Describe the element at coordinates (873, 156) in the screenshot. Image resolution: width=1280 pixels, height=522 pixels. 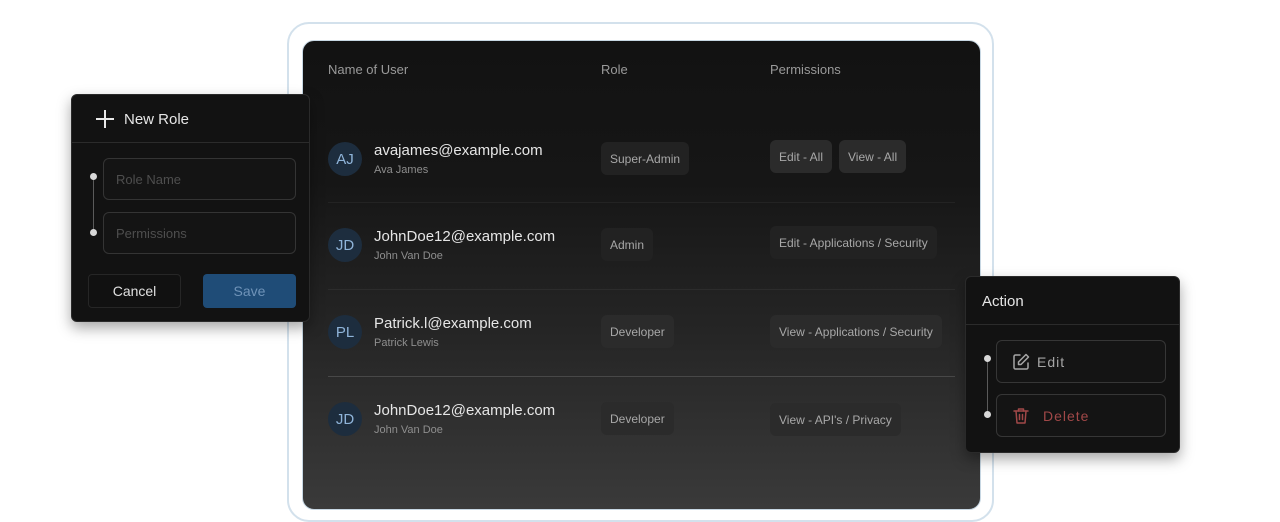
I see `permission-badge: View - All` at that location.